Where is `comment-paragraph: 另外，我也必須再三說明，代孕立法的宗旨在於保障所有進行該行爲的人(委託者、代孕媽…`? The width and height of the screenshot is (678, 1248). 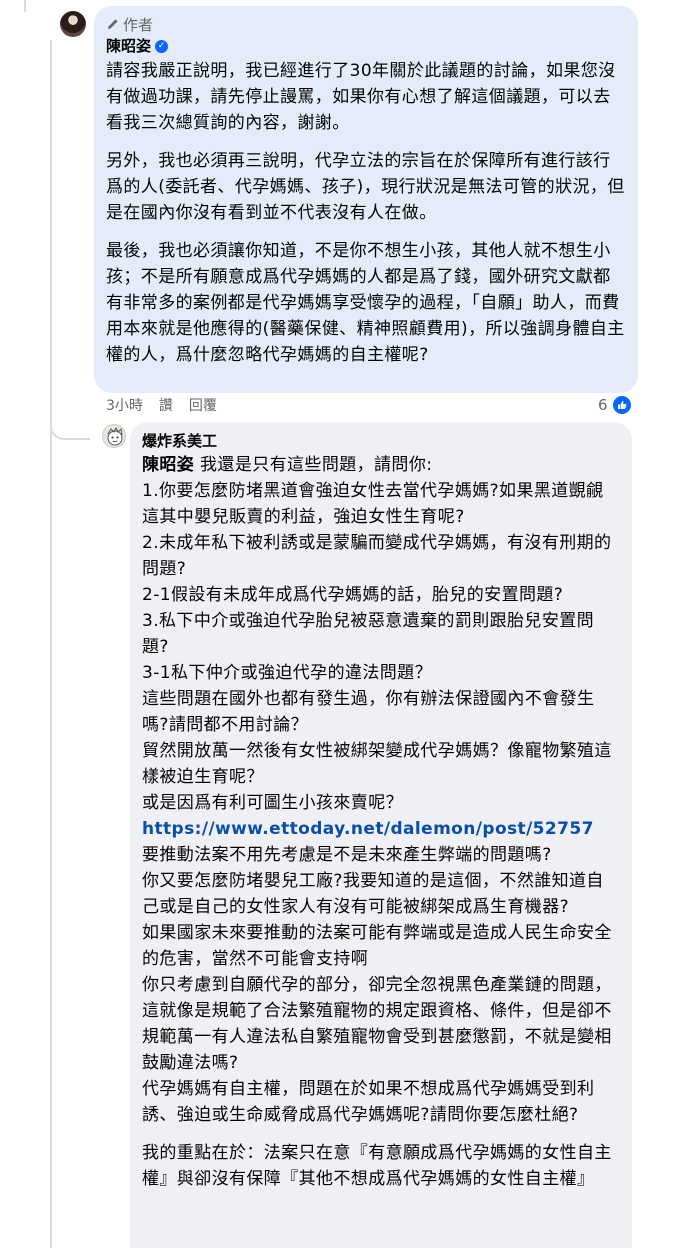 comment-paragraph: 另外，我也必須再三說明，代孕立法的宗旨在於保障所有進行該行爲的人(委託者、代孕媽… is located at coordinates (365, 187).